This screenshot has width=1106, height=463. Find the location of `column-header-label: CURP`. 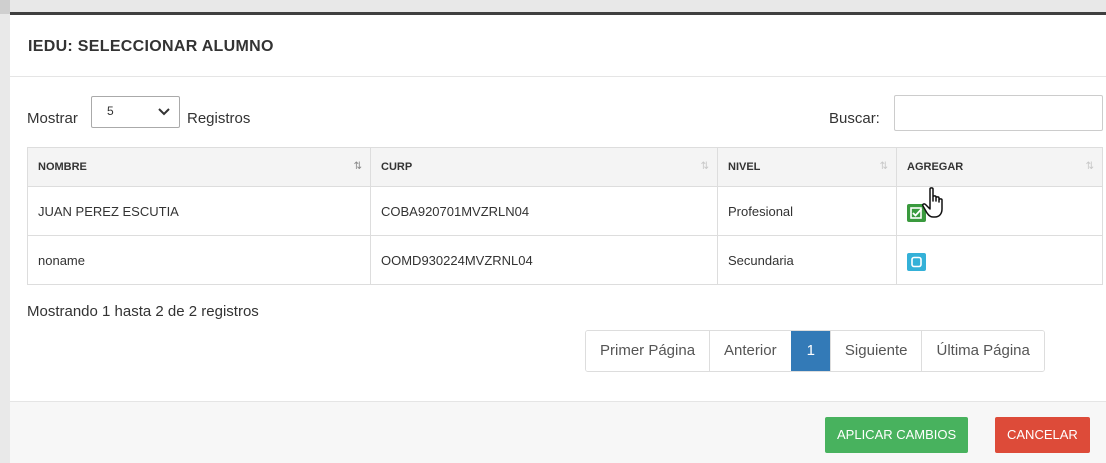

column-header-label: CURP is located at coordinates (397, 167).